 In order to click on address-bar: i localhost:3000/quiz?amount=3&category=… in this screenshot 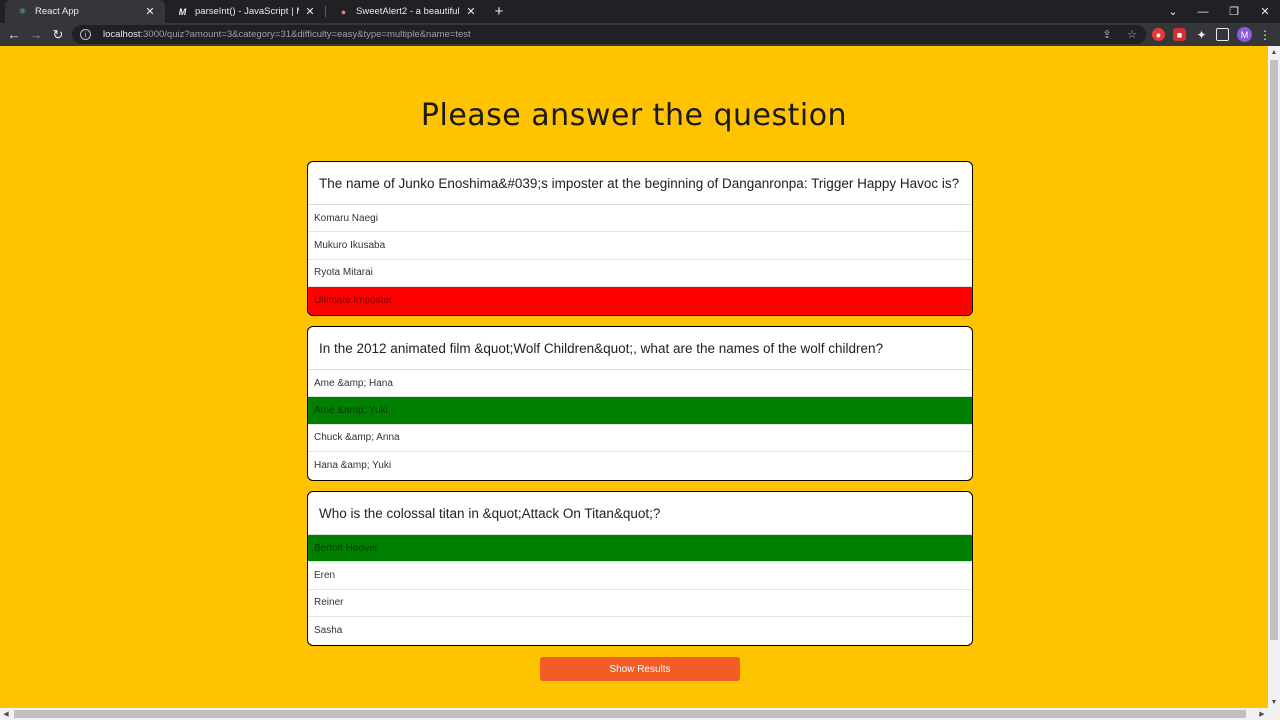, I will do `click(609, 34)`.